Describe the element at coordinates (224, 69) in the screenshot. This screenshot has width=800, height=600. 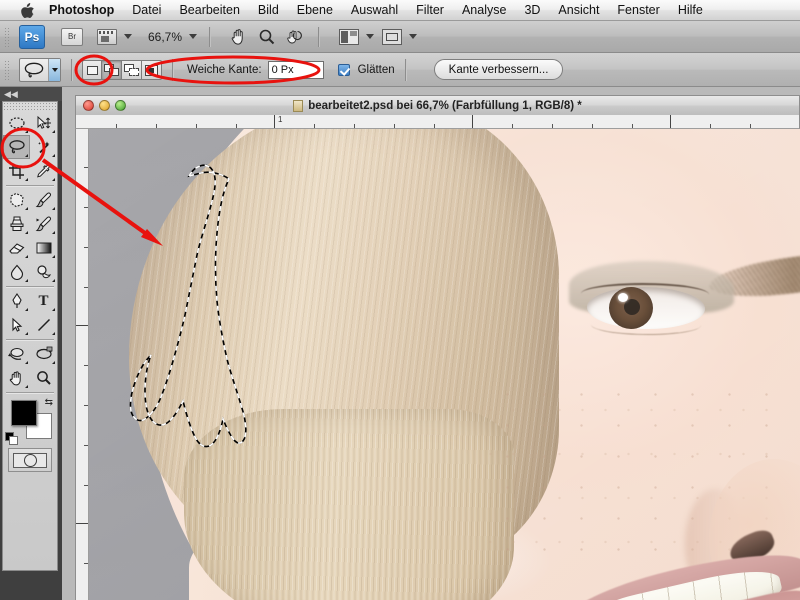
I see `feather-label: Weiche Kante:` at that location.